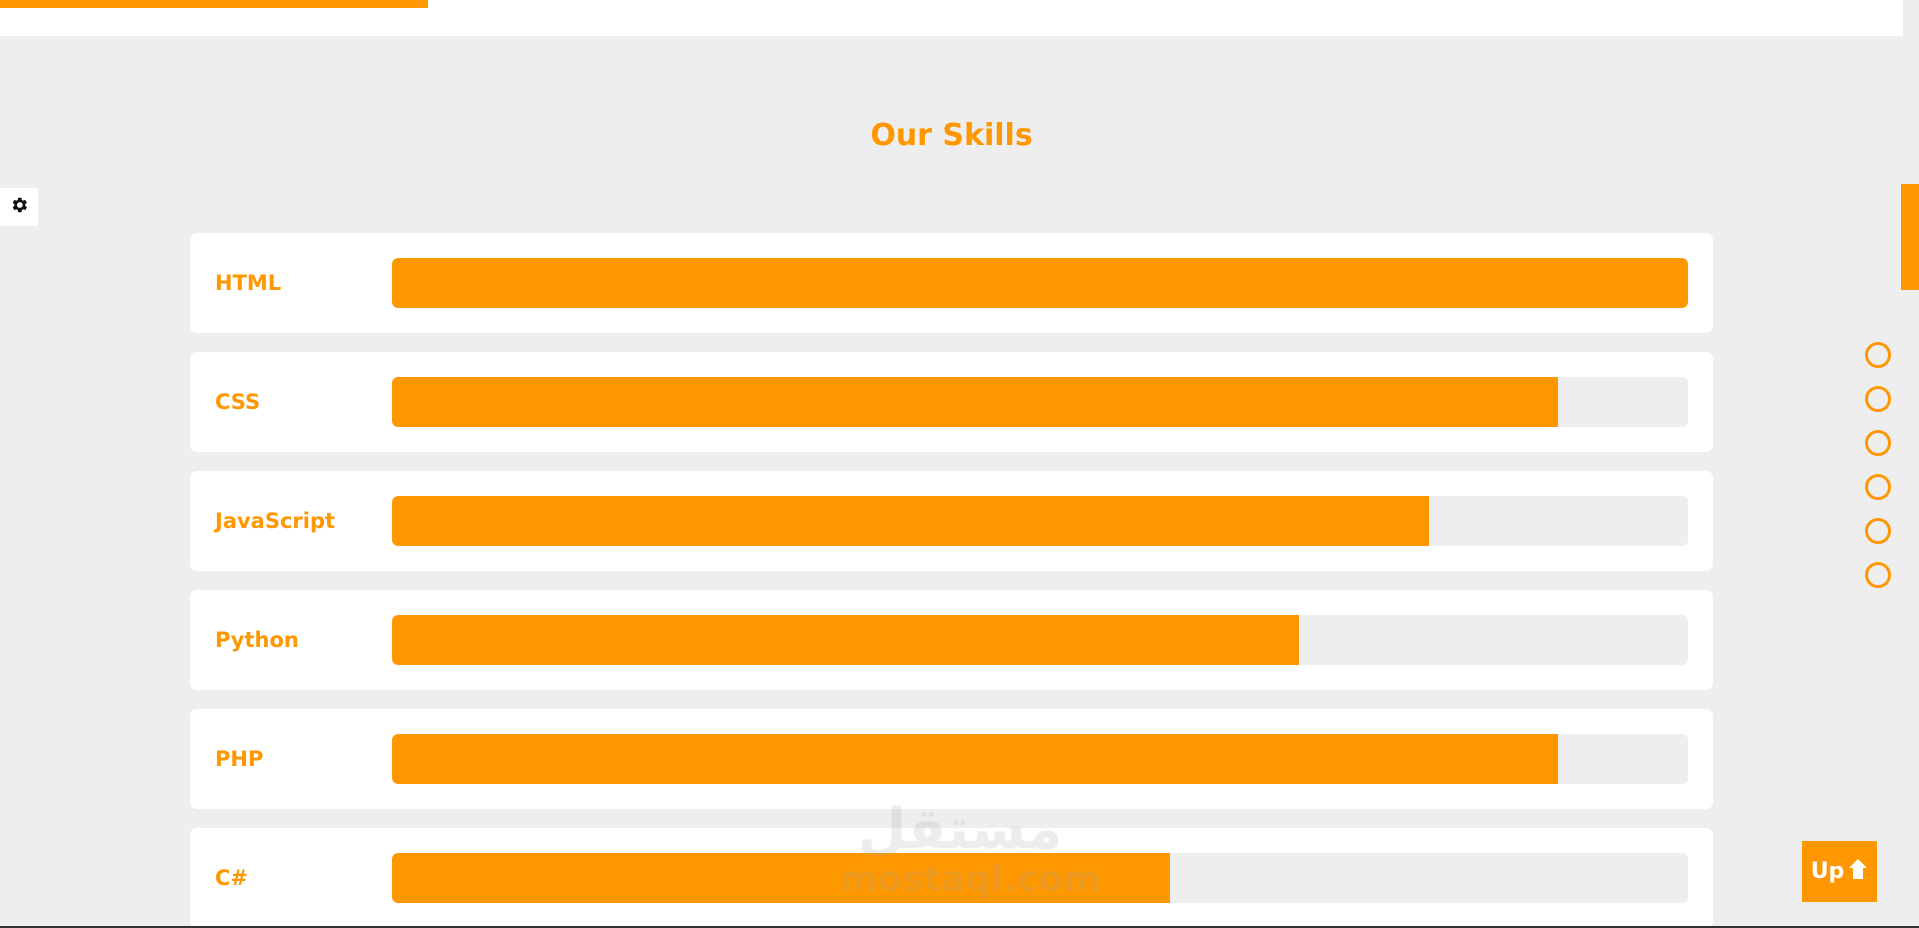  Describe the element at coordinates (257, 640) in the screenshot. I see `skill-name: Python` at that location.